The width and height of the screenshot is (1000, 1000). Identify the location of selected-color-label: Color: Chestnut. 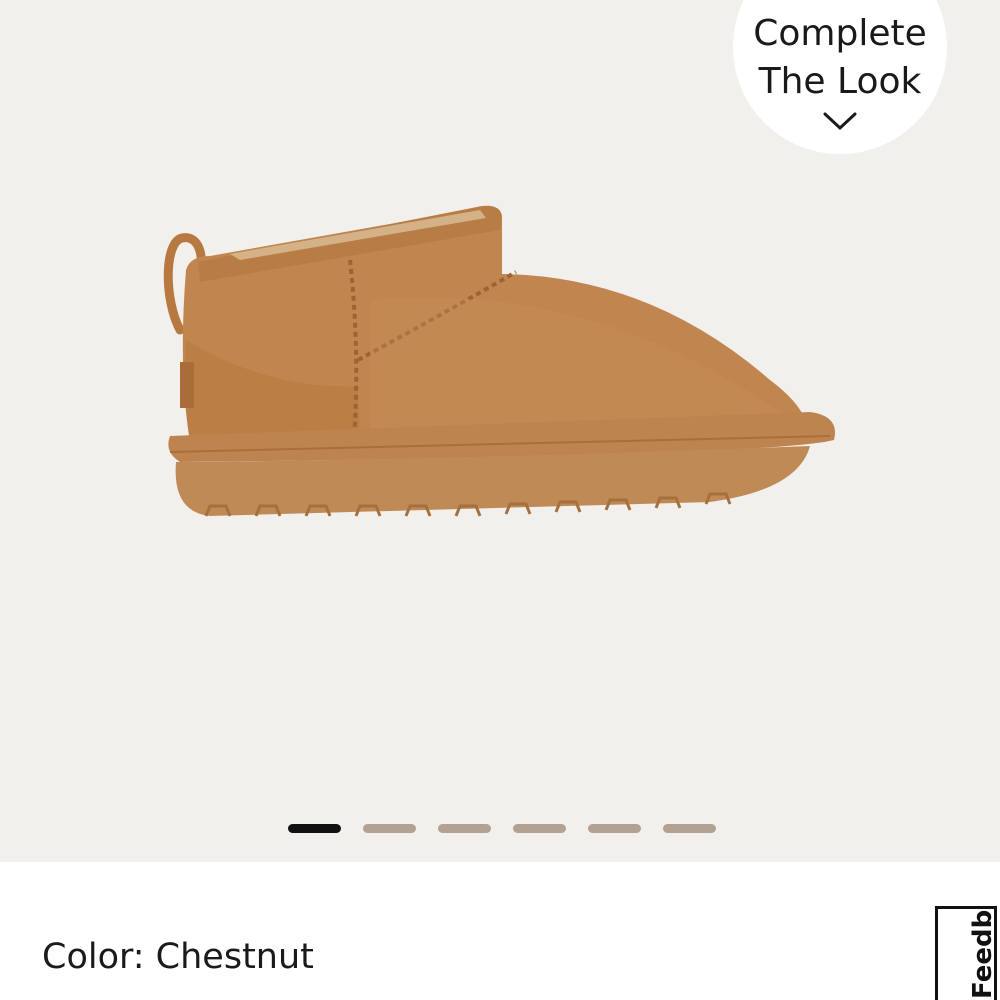
(178, 957).